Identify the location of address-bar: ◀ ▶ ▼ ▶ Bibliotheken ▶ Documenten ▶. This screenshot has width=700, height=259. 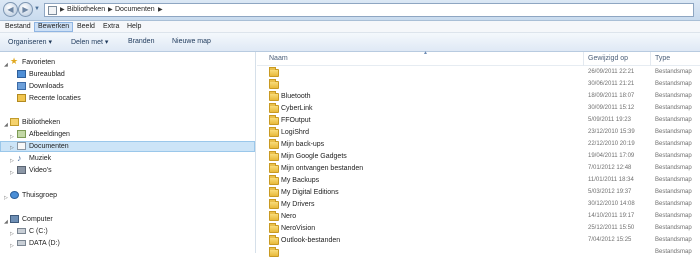
(350, 10).